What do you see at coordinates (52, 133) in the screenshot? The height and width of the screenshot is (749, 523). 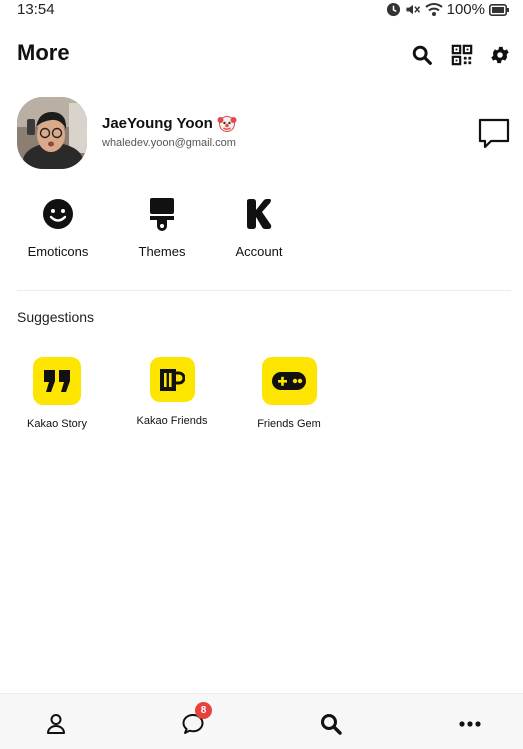 I see `avatar` at bounding box center [52, 133].